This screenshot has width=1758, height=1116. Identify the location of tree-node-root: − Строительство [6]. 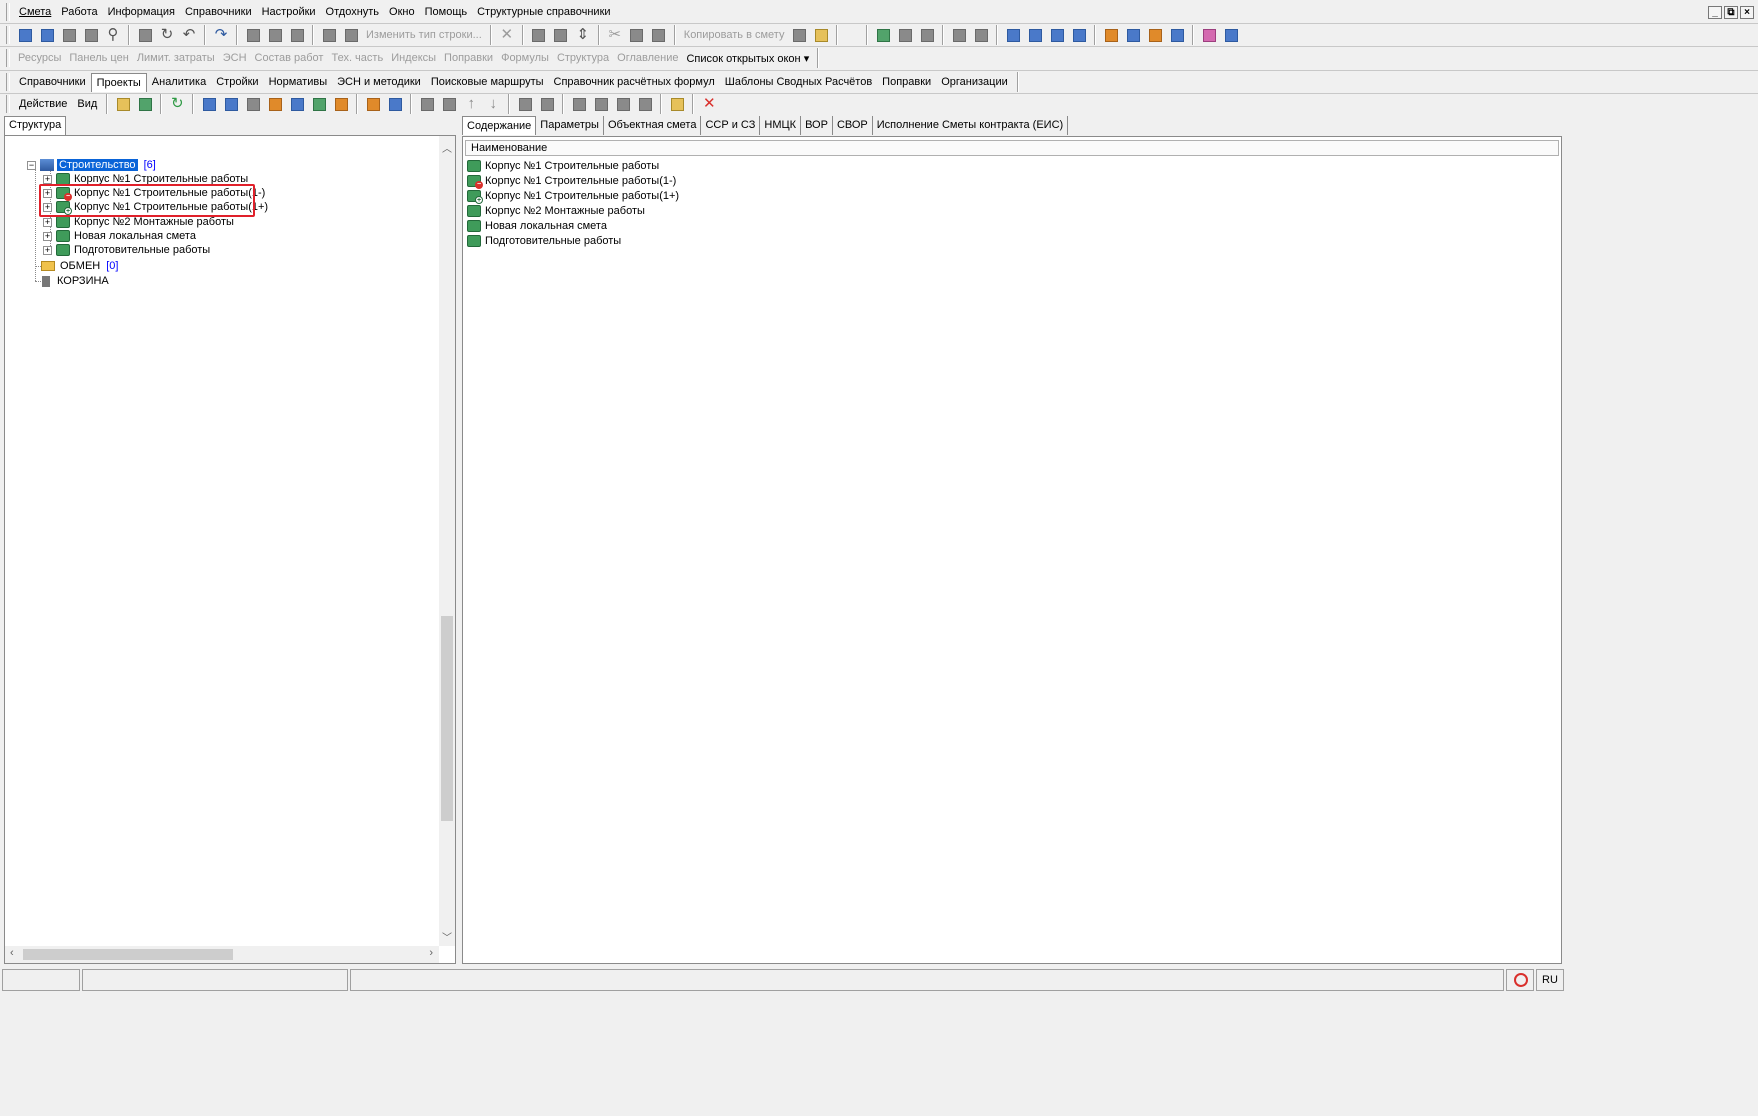
(91, 165).